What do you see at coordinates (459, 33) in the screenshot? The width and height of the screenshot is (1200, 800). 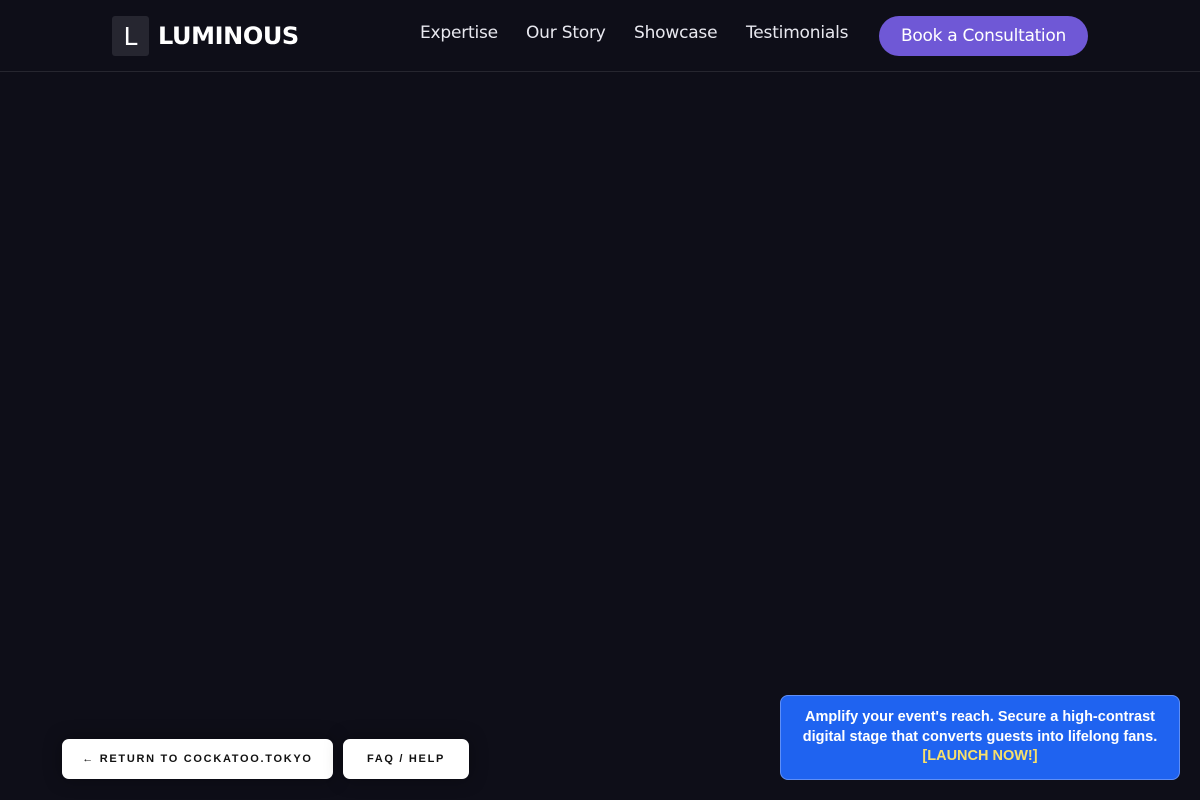 I see `nav-link-expertise: Expertise` at bounding box center [459, 33].